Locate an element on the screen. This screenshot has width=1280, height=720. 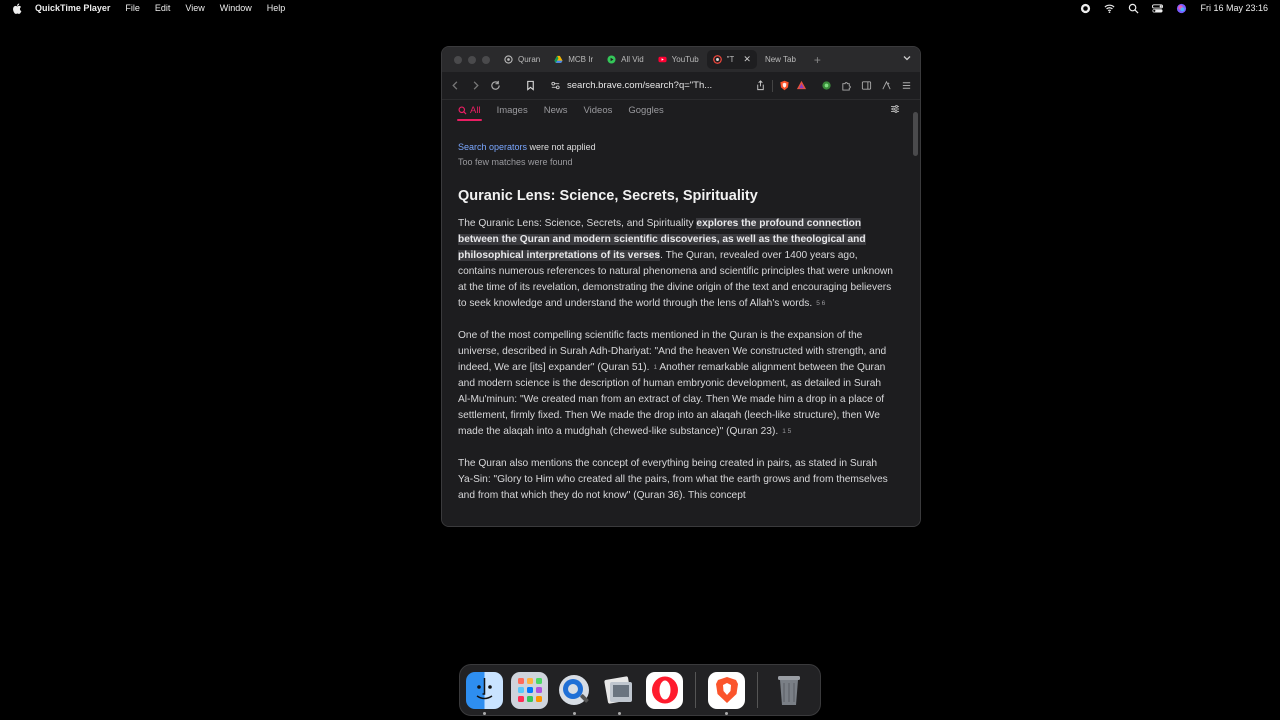
operators-notice-text: were not applied is located at coordinates (561, 147).